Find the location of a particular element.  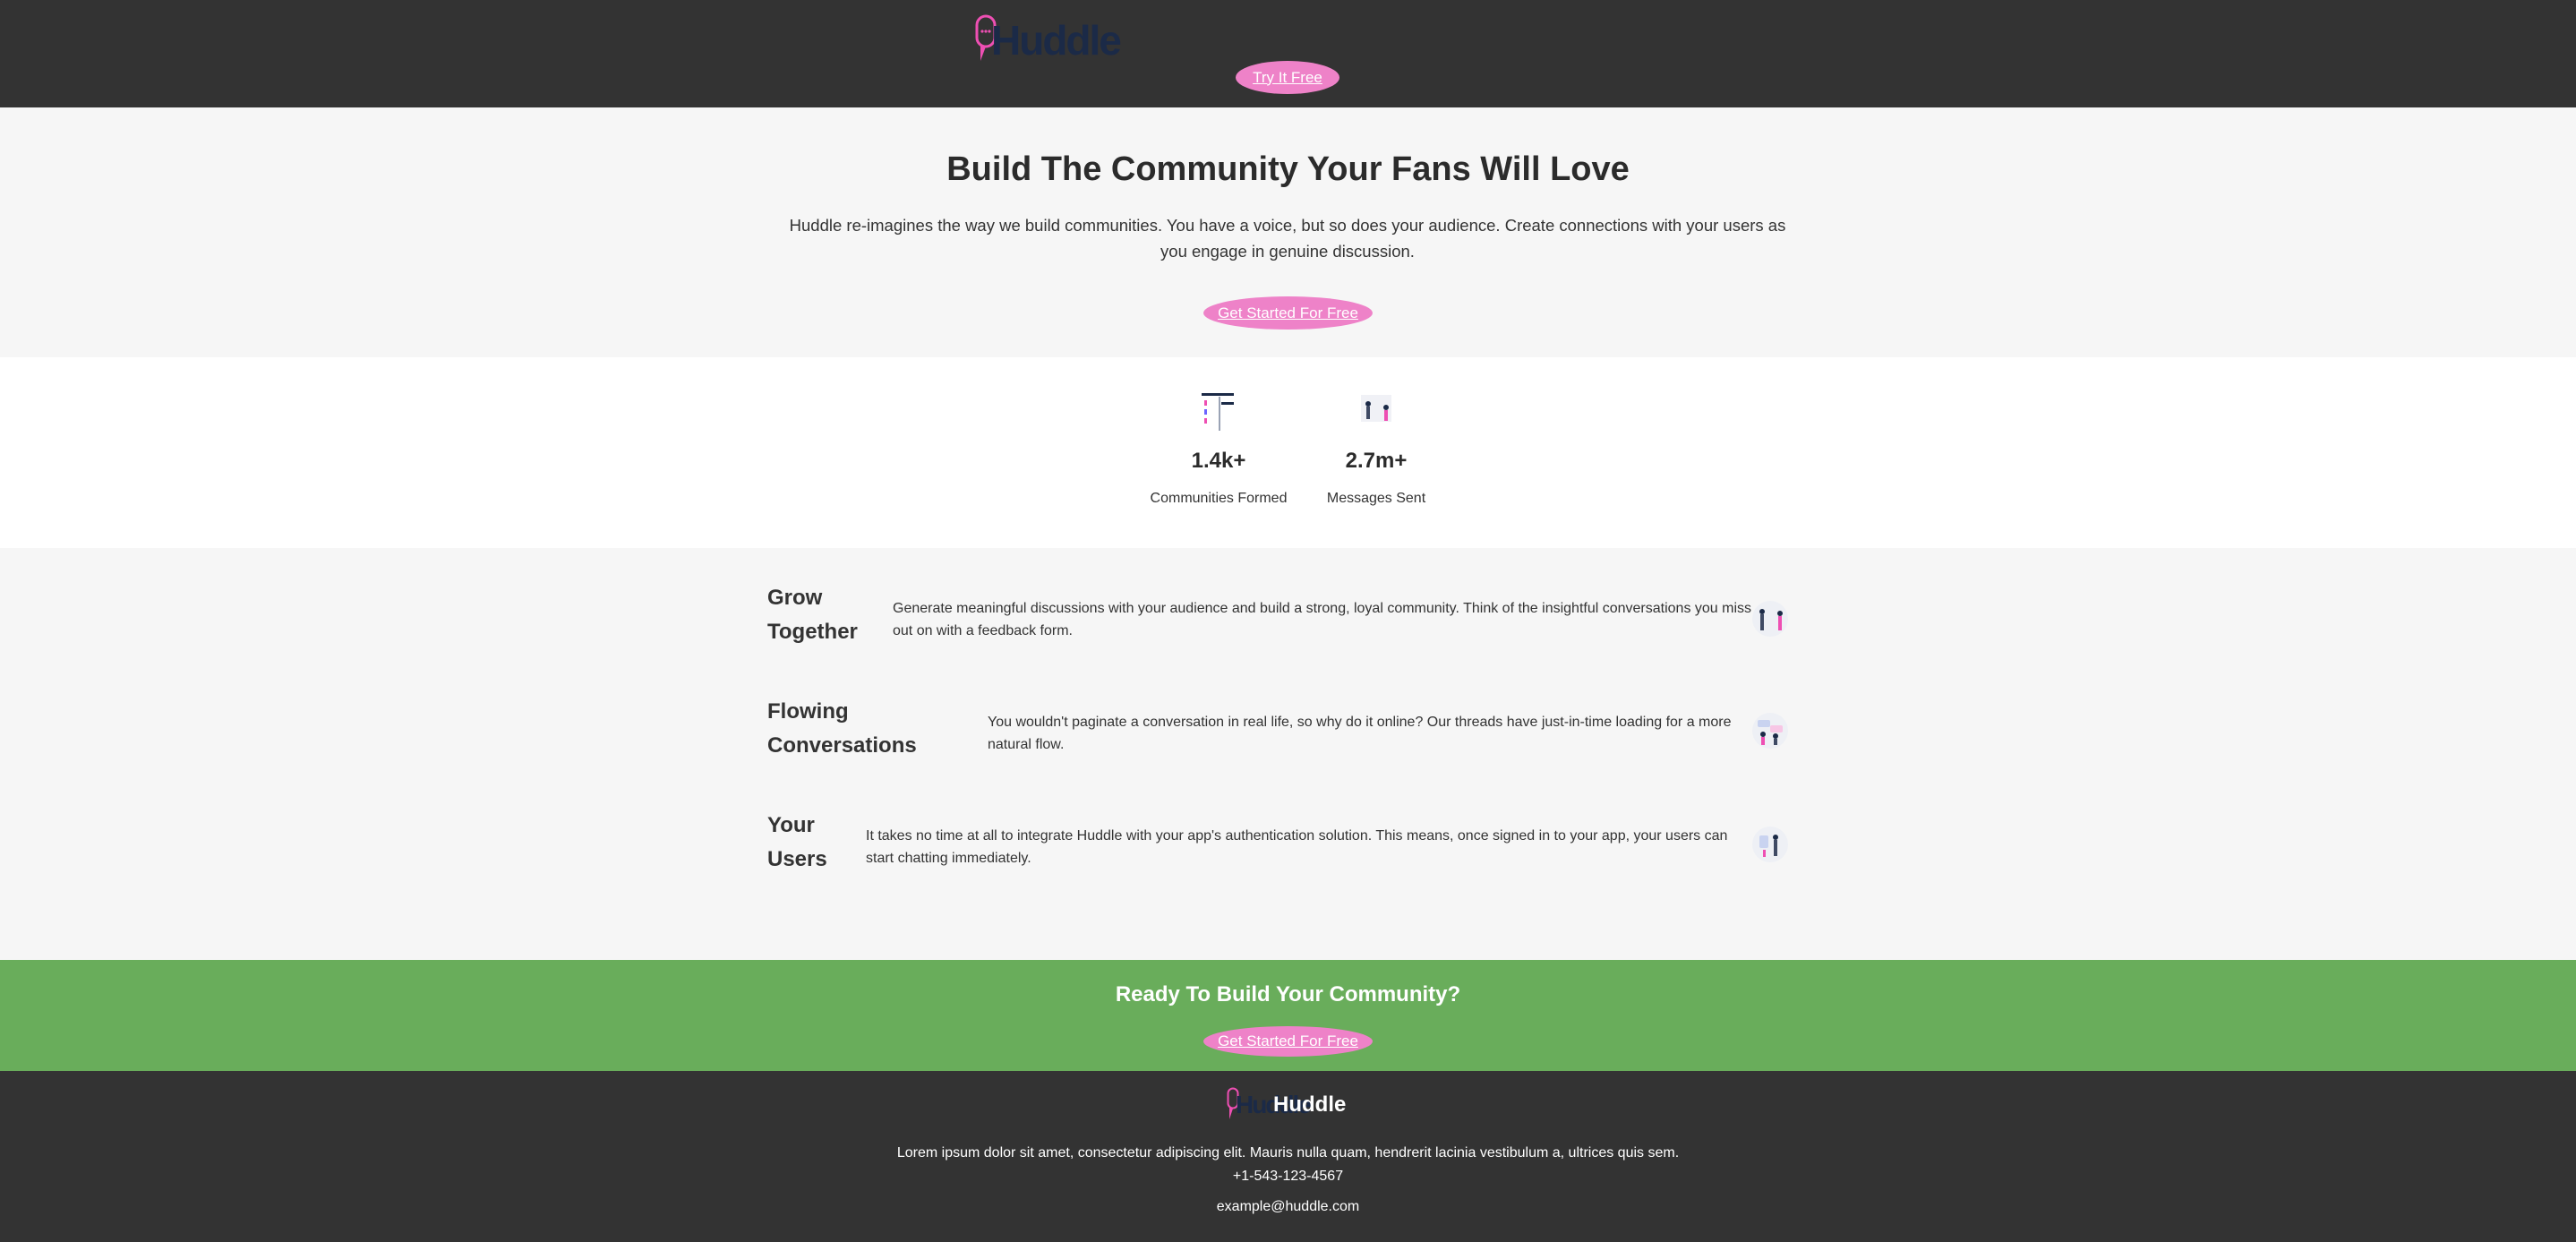

stat-value: 1.4k+ is located at coordinates (1218, 461).